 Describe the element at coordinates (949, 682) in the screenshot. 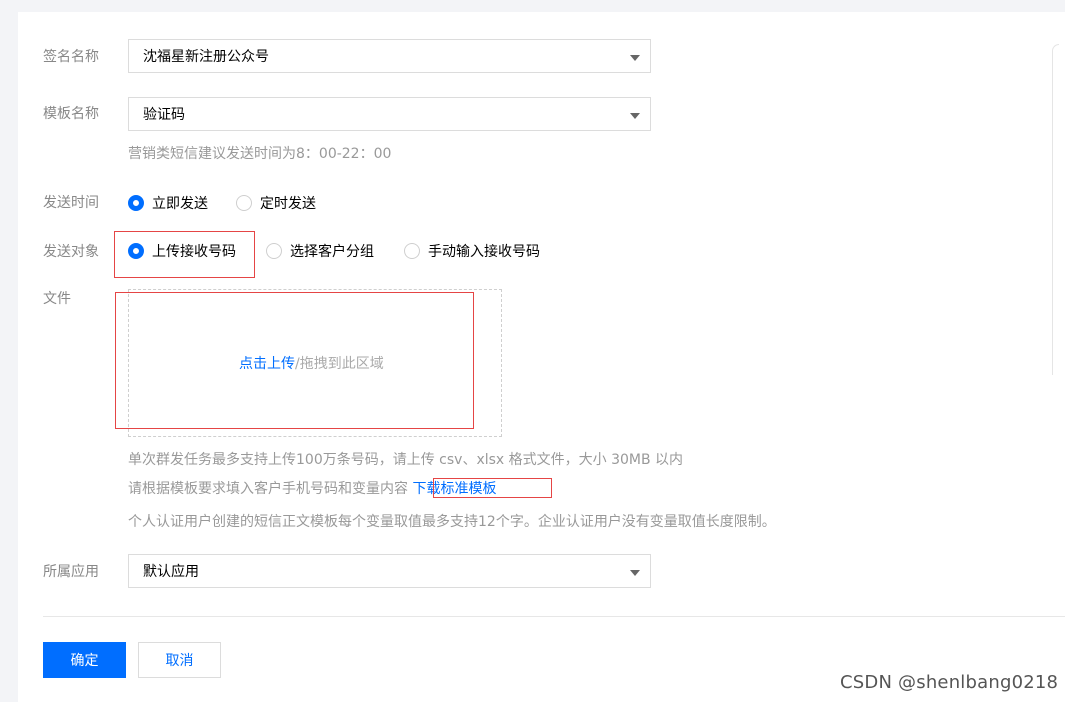

I see `watermark: CSDN @shenlbang0218` at that location.